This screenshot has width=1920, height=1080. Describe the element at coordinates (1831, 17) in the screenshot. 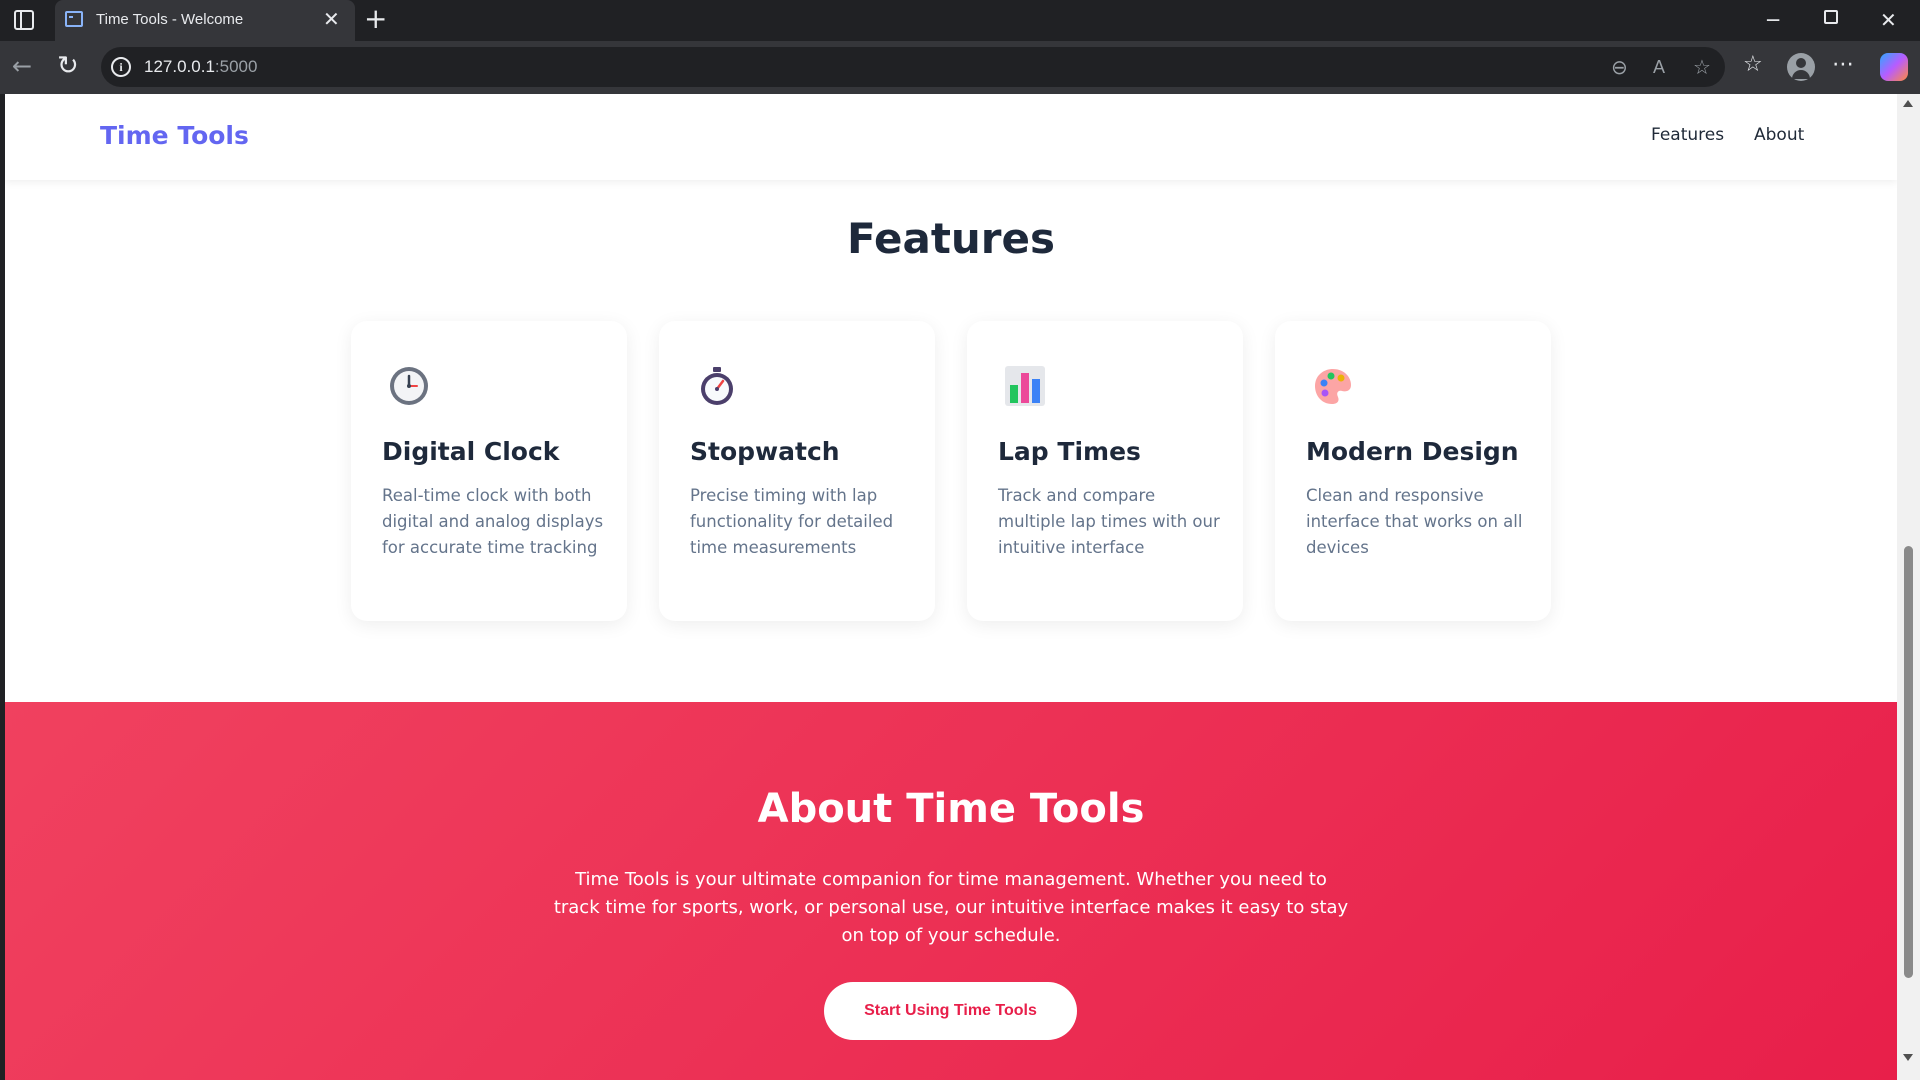

I see `restore-icon` at that location.